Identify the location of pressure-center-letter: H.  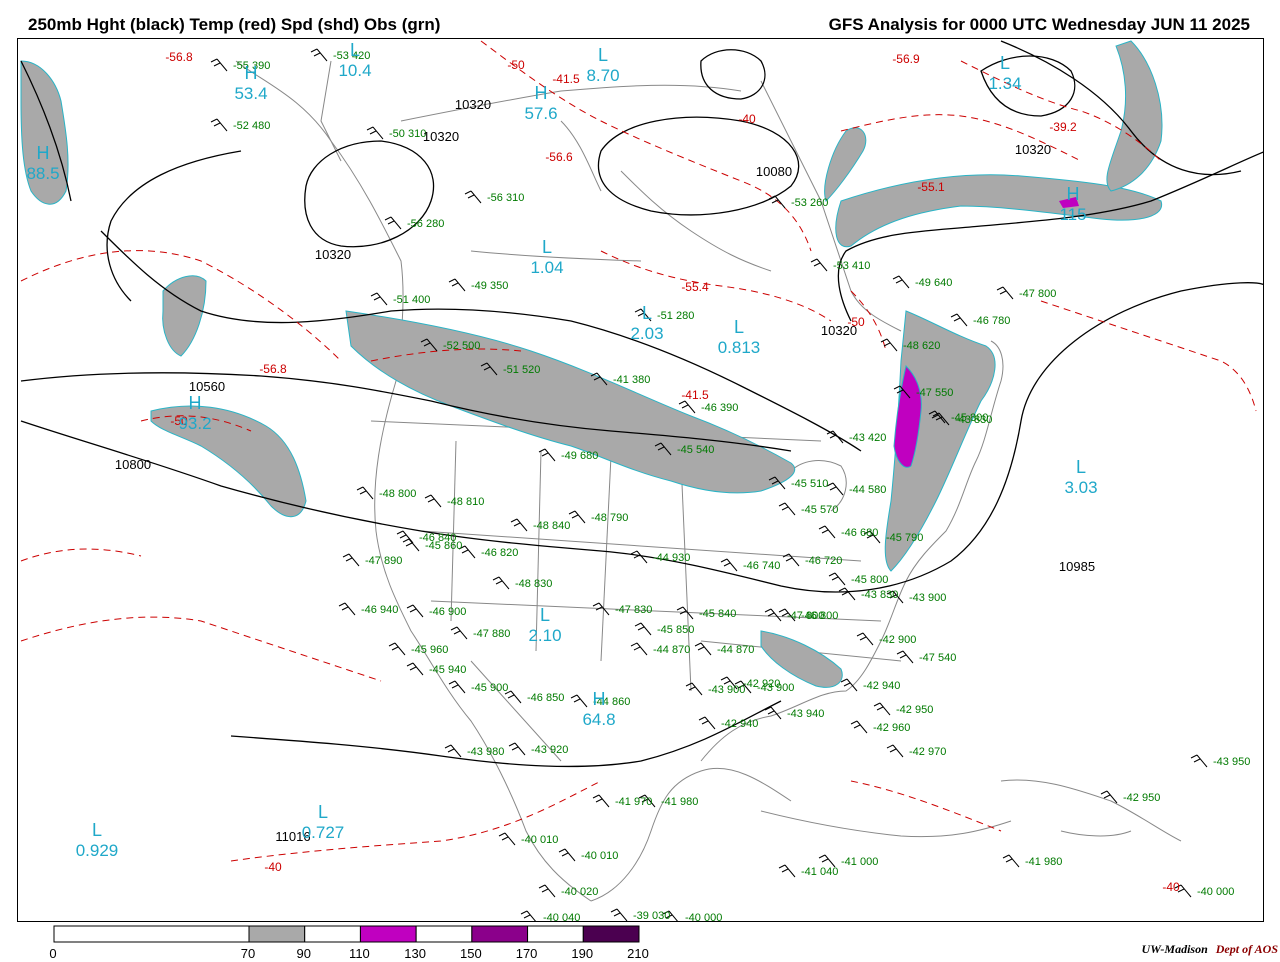
(599, 699).